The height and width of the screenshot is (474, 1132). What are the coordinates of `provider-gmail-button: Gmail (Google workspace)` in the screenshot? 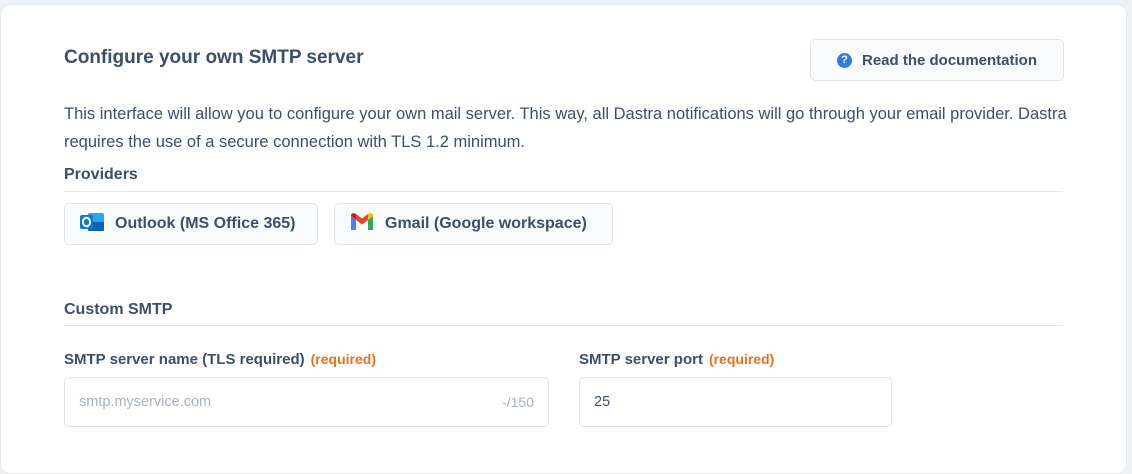 It's located at (473, 224).